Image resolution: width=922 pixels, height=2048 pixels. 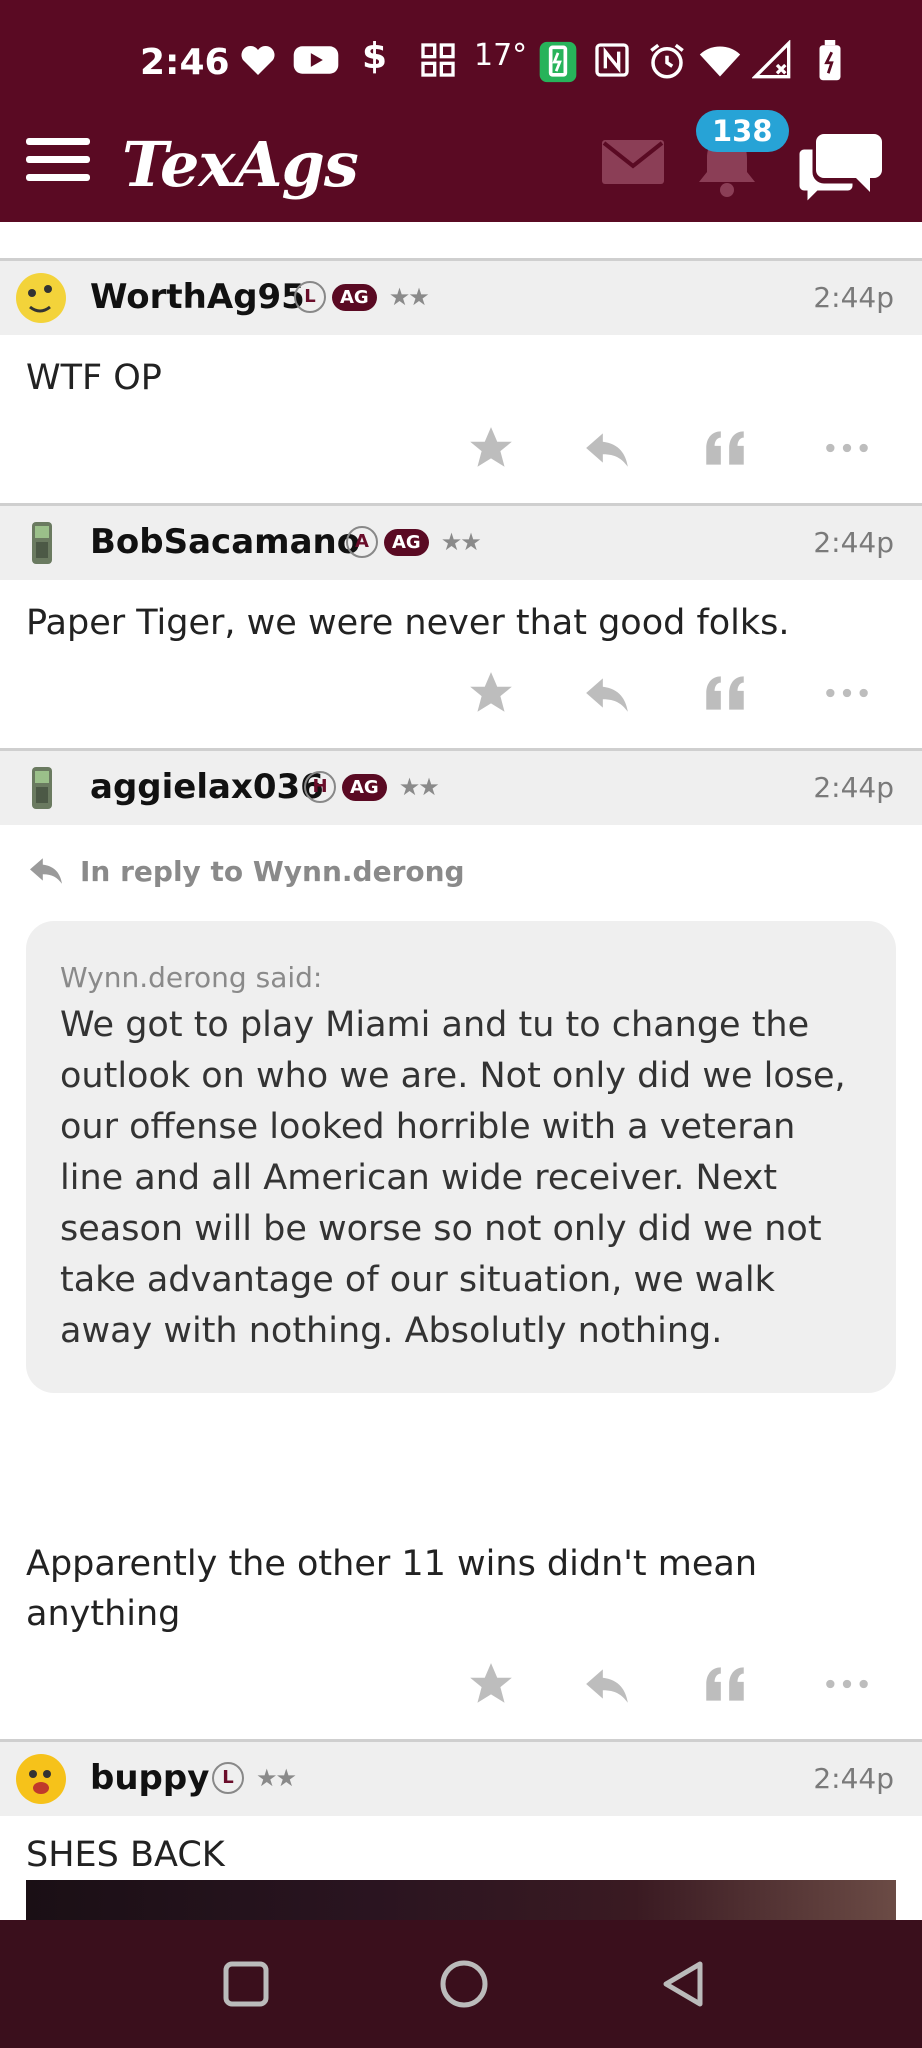 I want to click on top-bar: 2:46 $ 17° TexAgs 138, so click(x=461, y=111).